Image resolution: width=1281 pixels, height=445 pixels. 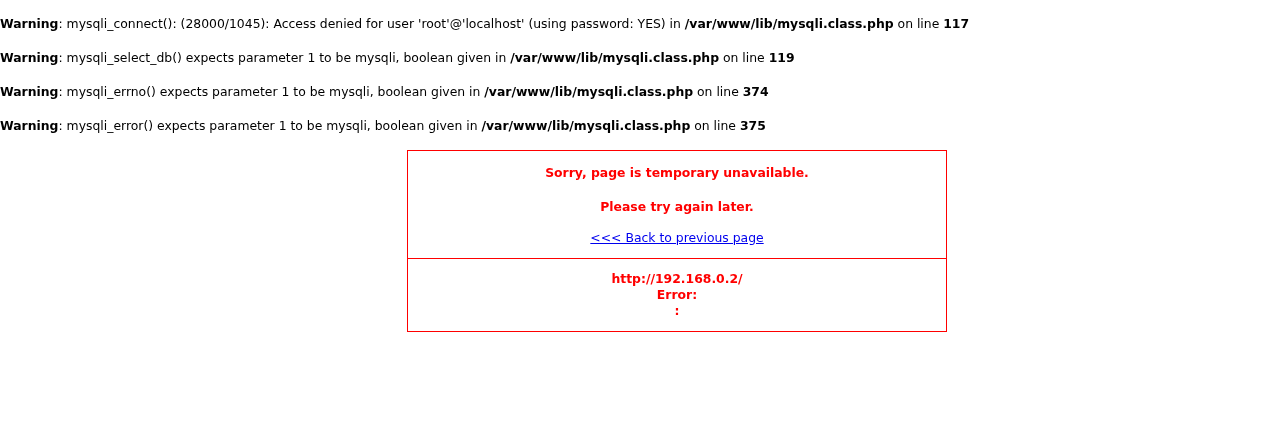 I want to click on warning-message: Warning: mysqli_select_db() expects parameter 1 to be mysqli, boolean given in /var/www/lib/mysqli.class.php on line 119, so click(x=398, y=58).